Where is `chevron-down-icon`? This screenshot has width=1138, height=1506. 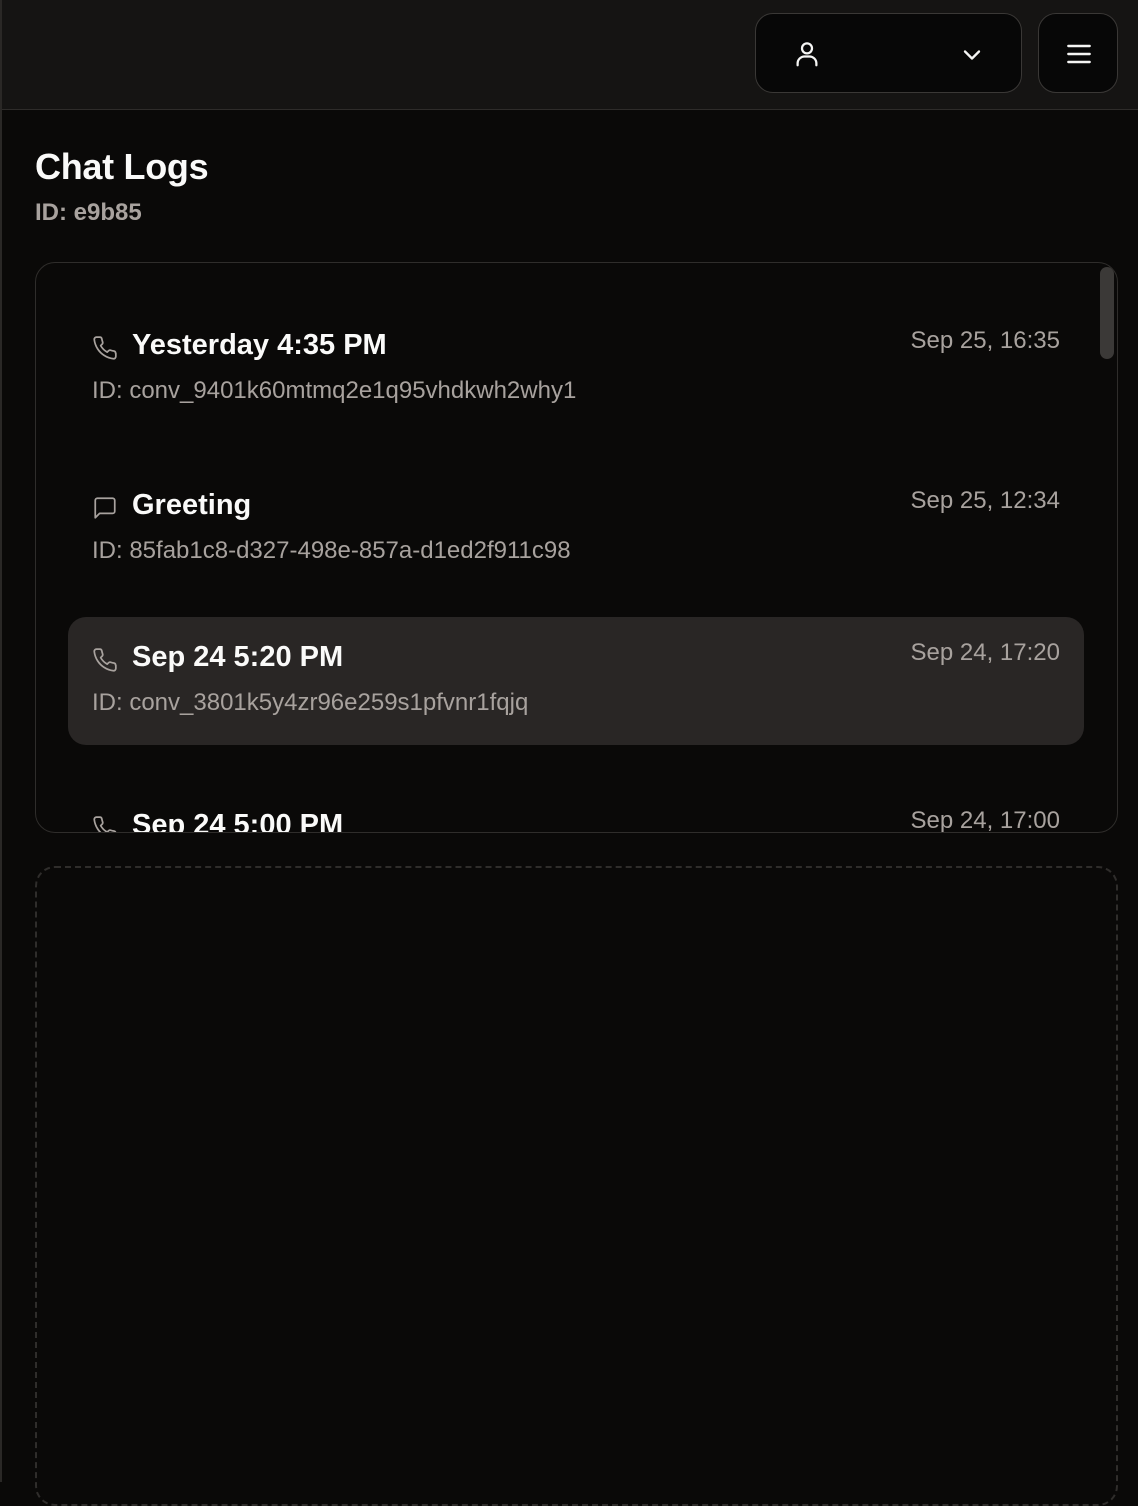 chevron-down-icon is located at coordinates (972, 55).